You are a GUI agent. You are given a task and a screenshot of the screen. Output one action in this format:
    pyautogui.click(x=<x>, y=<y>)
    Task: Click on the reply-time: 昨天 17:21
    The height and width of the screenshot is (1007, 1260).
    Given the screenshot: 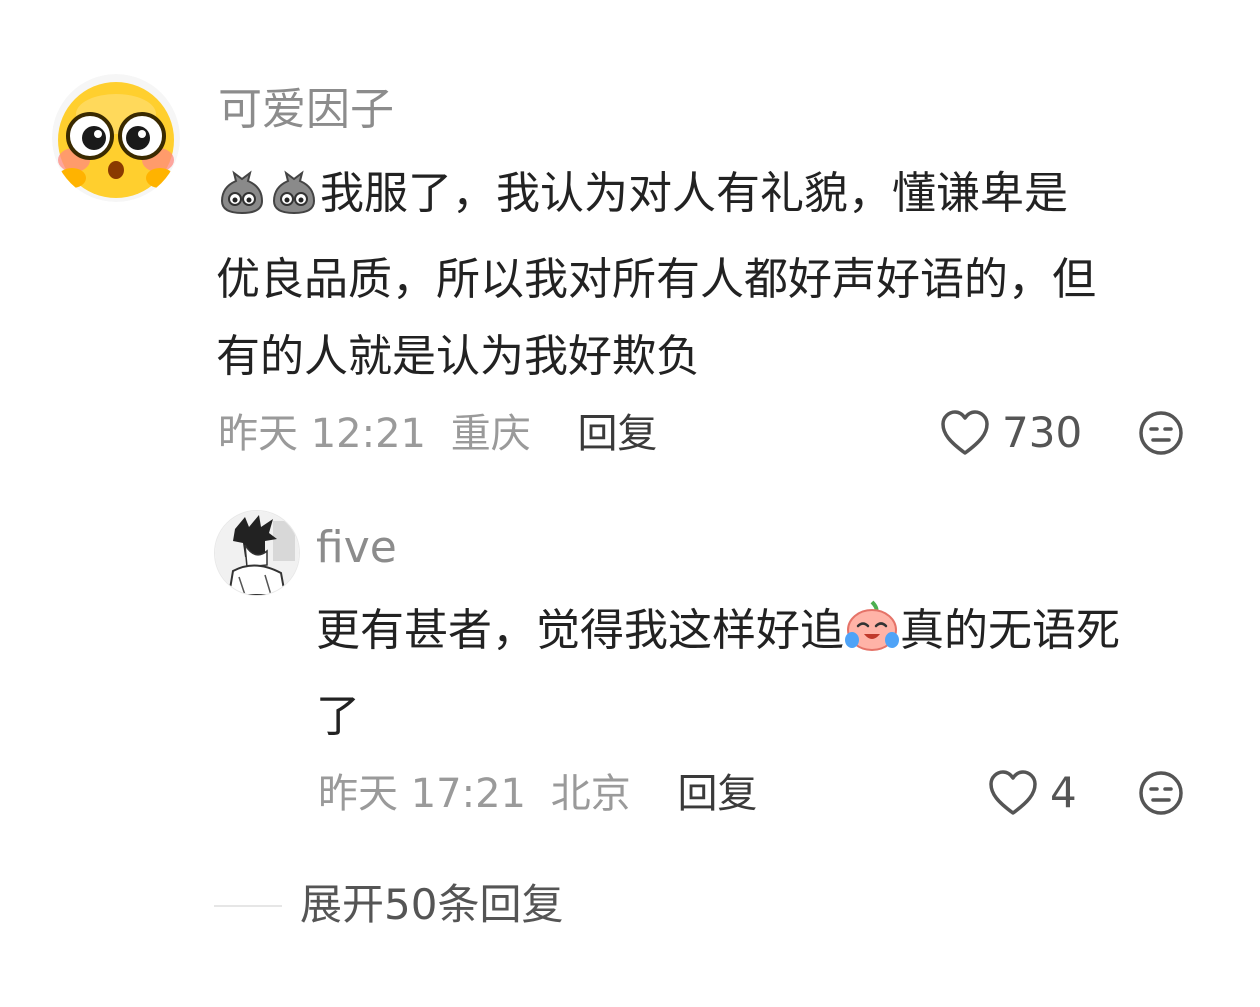 What is the action you would take?
    pyautogui.click(x=422, y=794)
    